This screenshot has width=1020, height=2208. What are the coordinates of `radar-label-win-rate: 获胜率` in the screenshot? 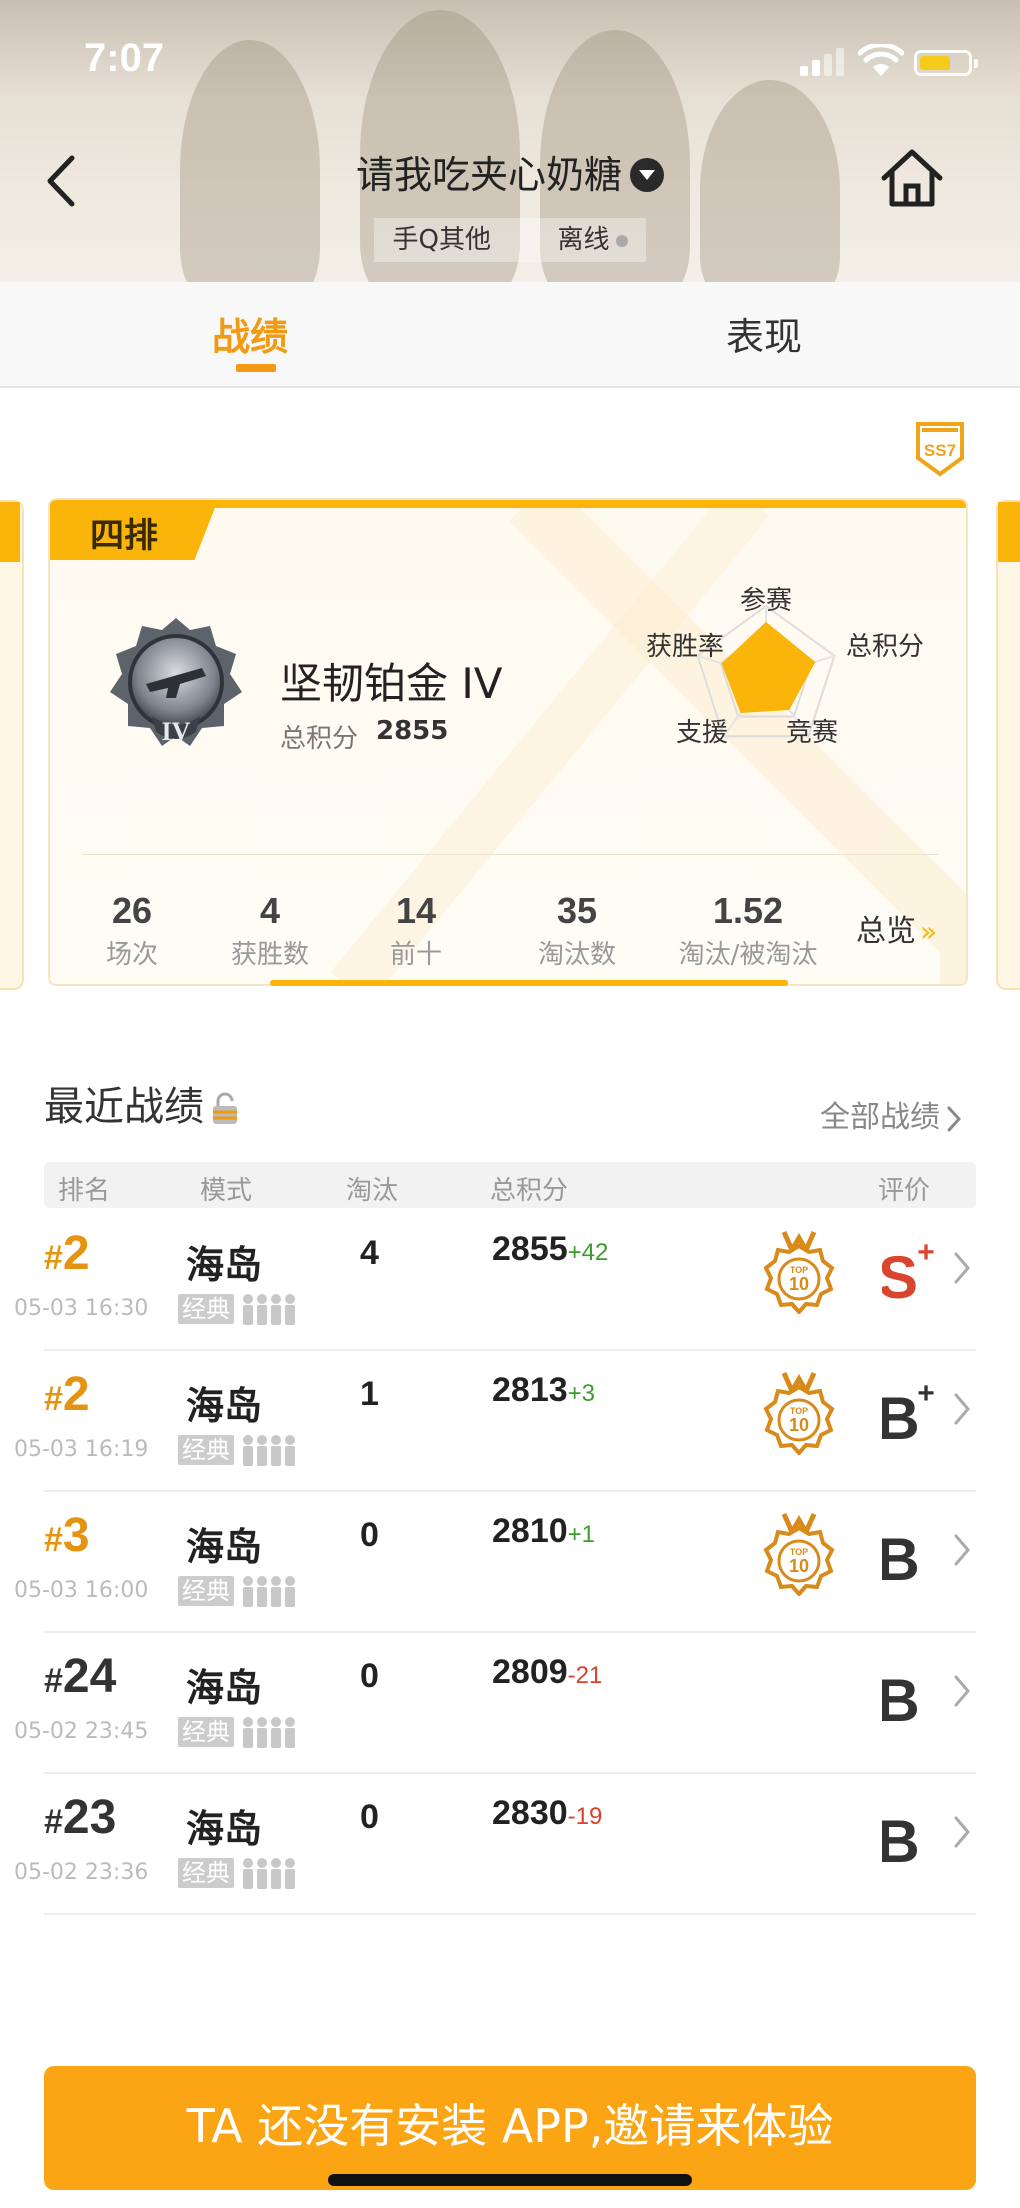 It's located at (685, 647).